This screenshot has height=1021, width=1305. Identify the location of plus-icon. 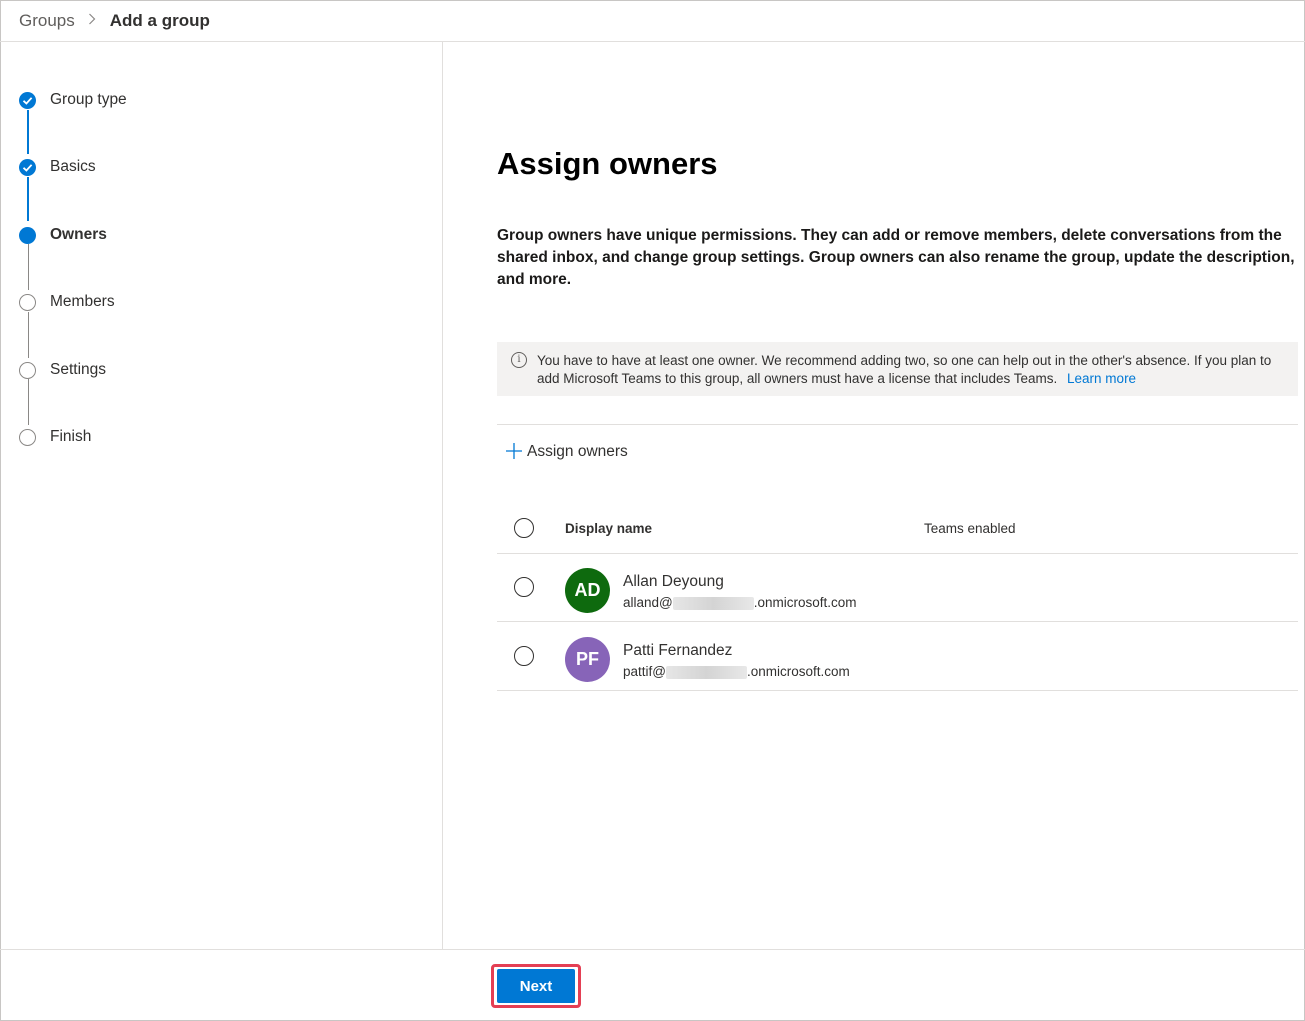
(514, 452).